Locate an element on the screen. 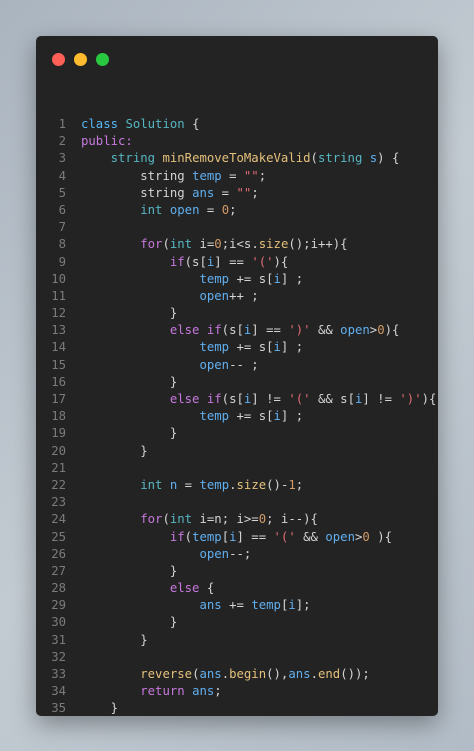 The width and height of the screenshot is (474, 751). code-token: for is located at coordinates (151, 244).